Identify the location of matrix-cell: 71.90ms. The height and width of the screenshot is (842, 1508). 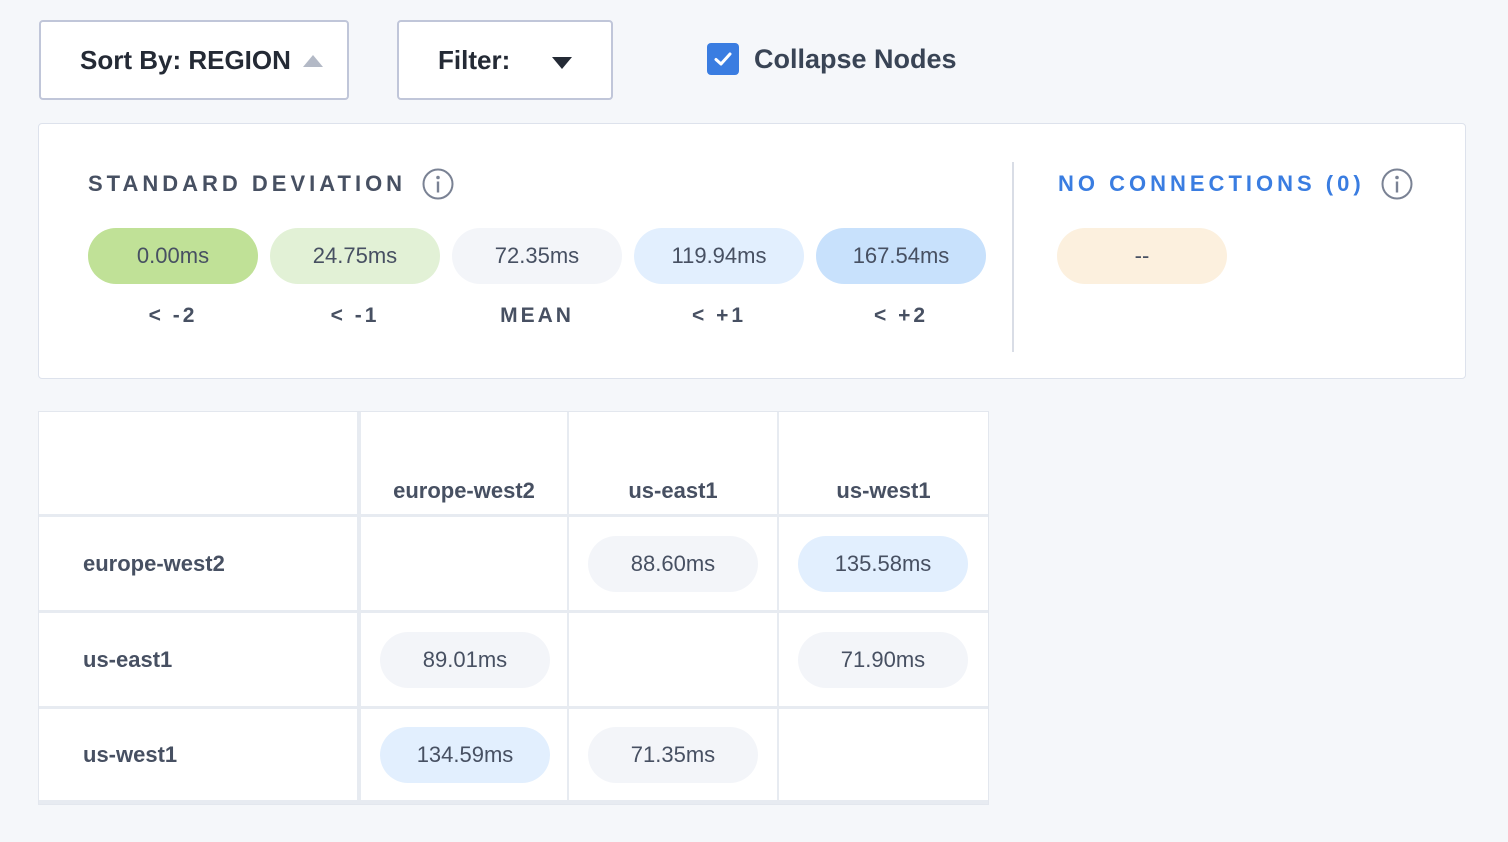
(883, 659).